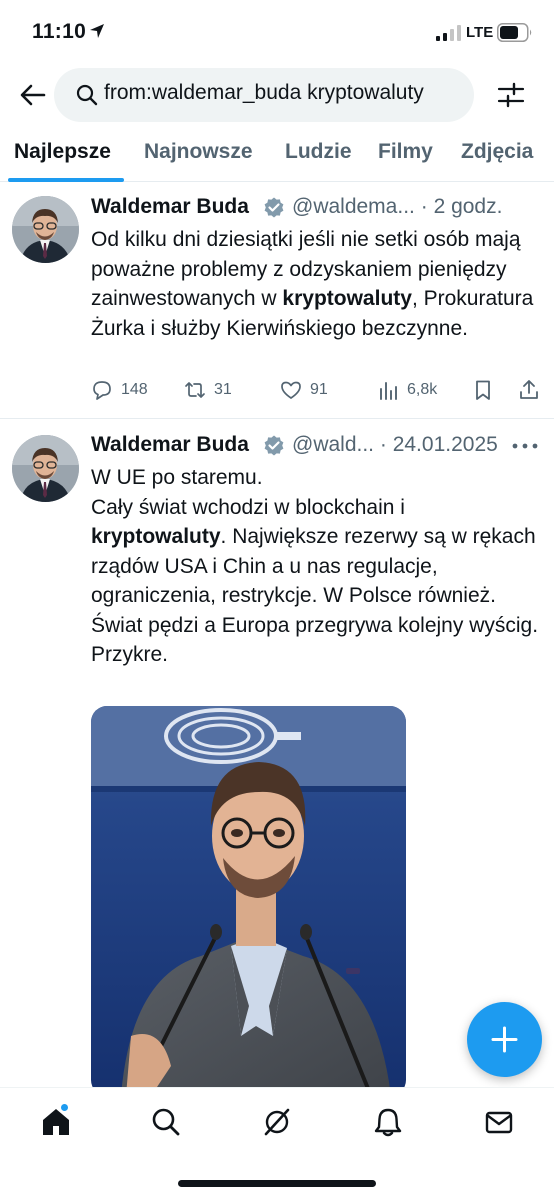 The height and width of the screenshot is (1199, 554). Describe the element at coordinates (59, 31) in the screenshot. I see `status-time: 11:10` at that location.